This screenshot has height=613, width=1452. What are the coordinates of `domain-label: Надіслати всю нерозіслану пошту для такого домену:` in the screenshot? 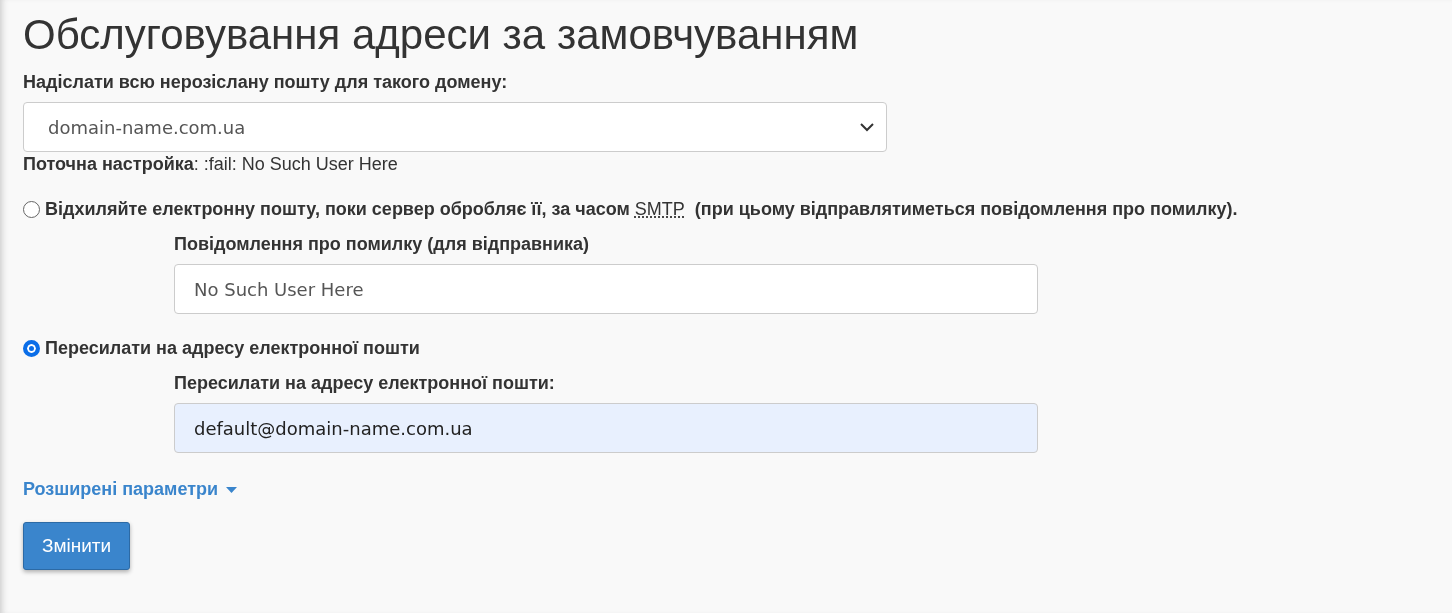 It's located at (266, 83).